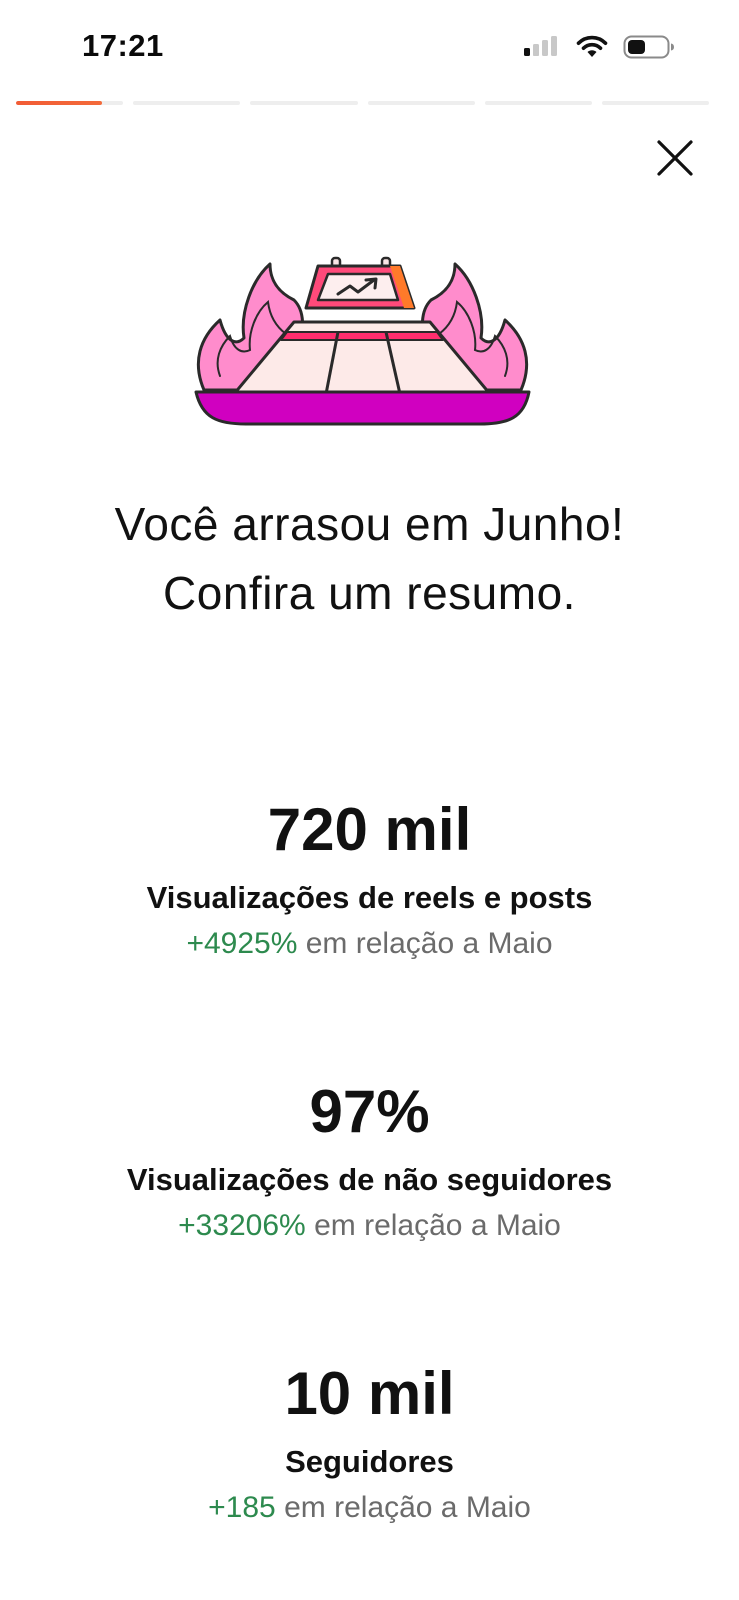 Image resolution: width=739 pixels, height=1600 pixels. I want to click on stat-change: +4925% em relação a Maio, so click(369, 944).